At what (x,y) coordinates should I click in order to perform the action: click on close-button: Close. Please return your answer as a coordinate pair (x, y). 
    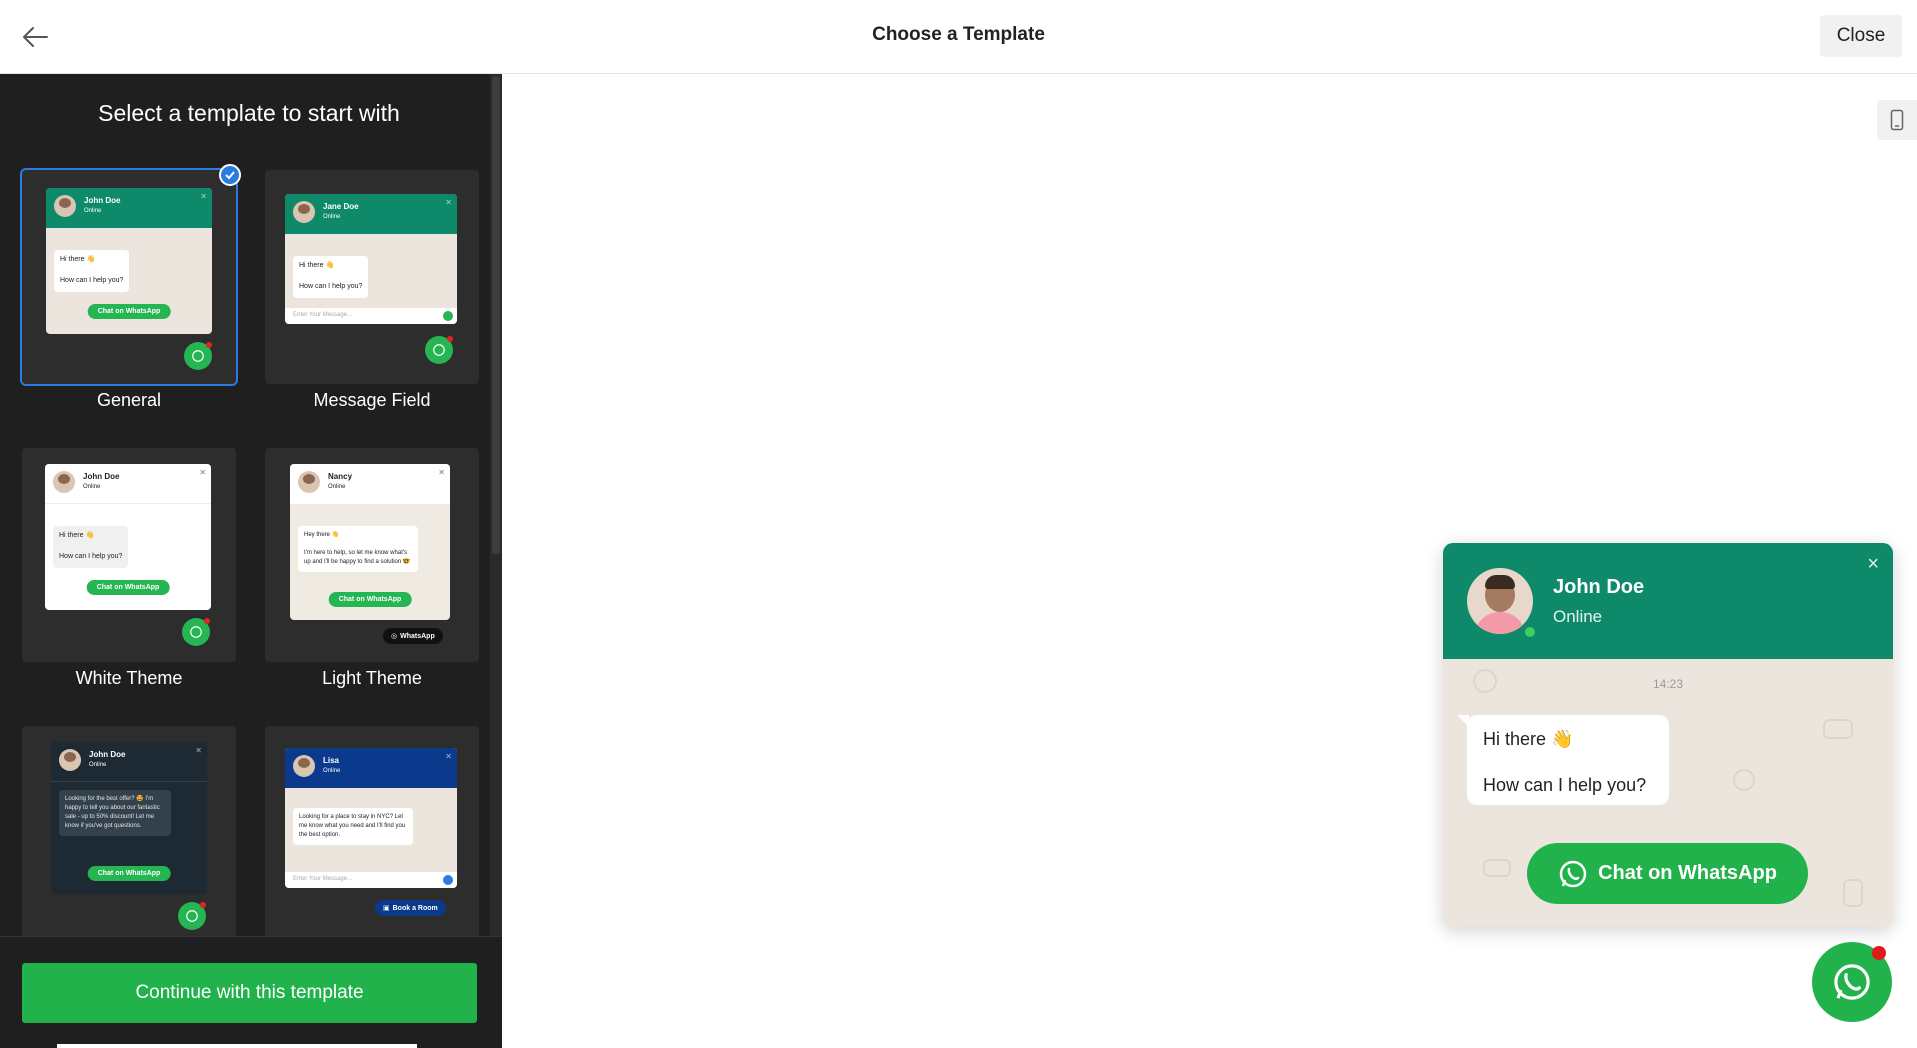
    Looking at the image, I should click on (1861, 36).